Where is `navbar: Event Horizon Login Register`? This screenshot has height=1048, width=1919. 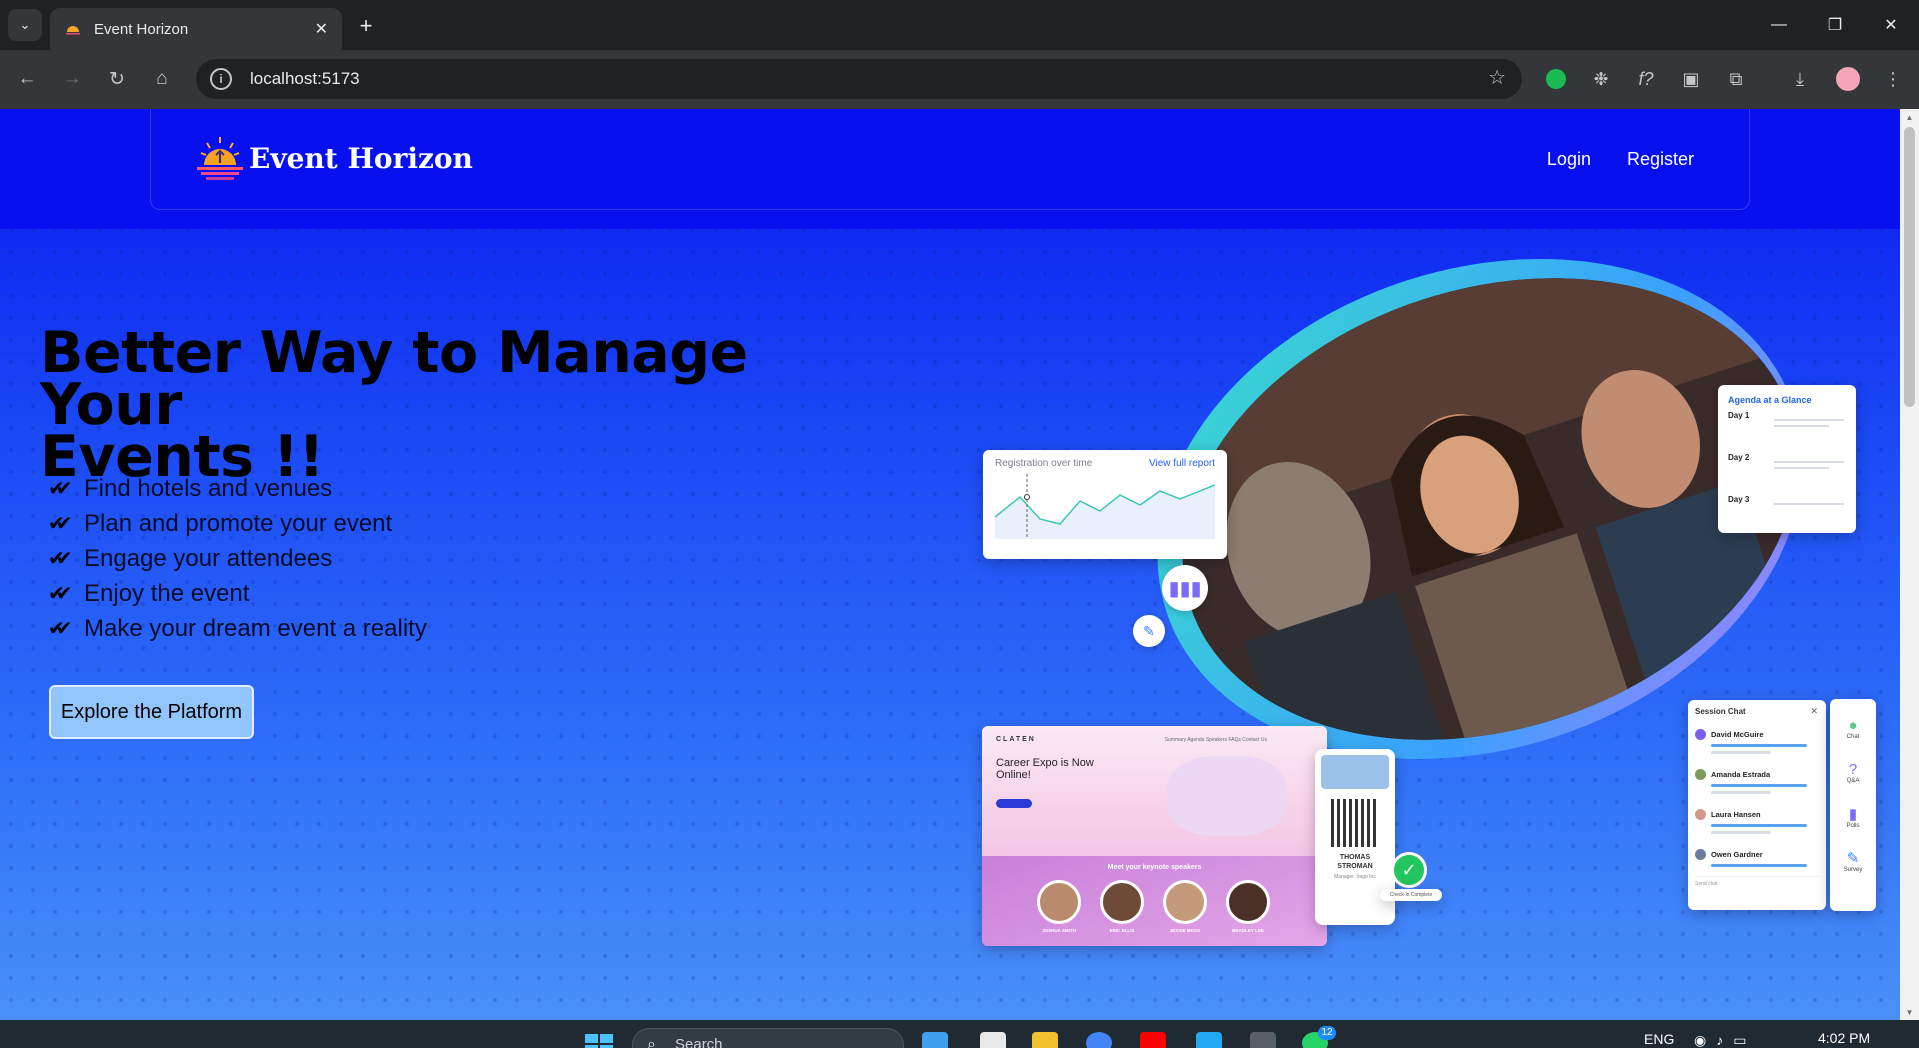 navbar: Event Horizon Login Register is located at coordinates (950, 159).